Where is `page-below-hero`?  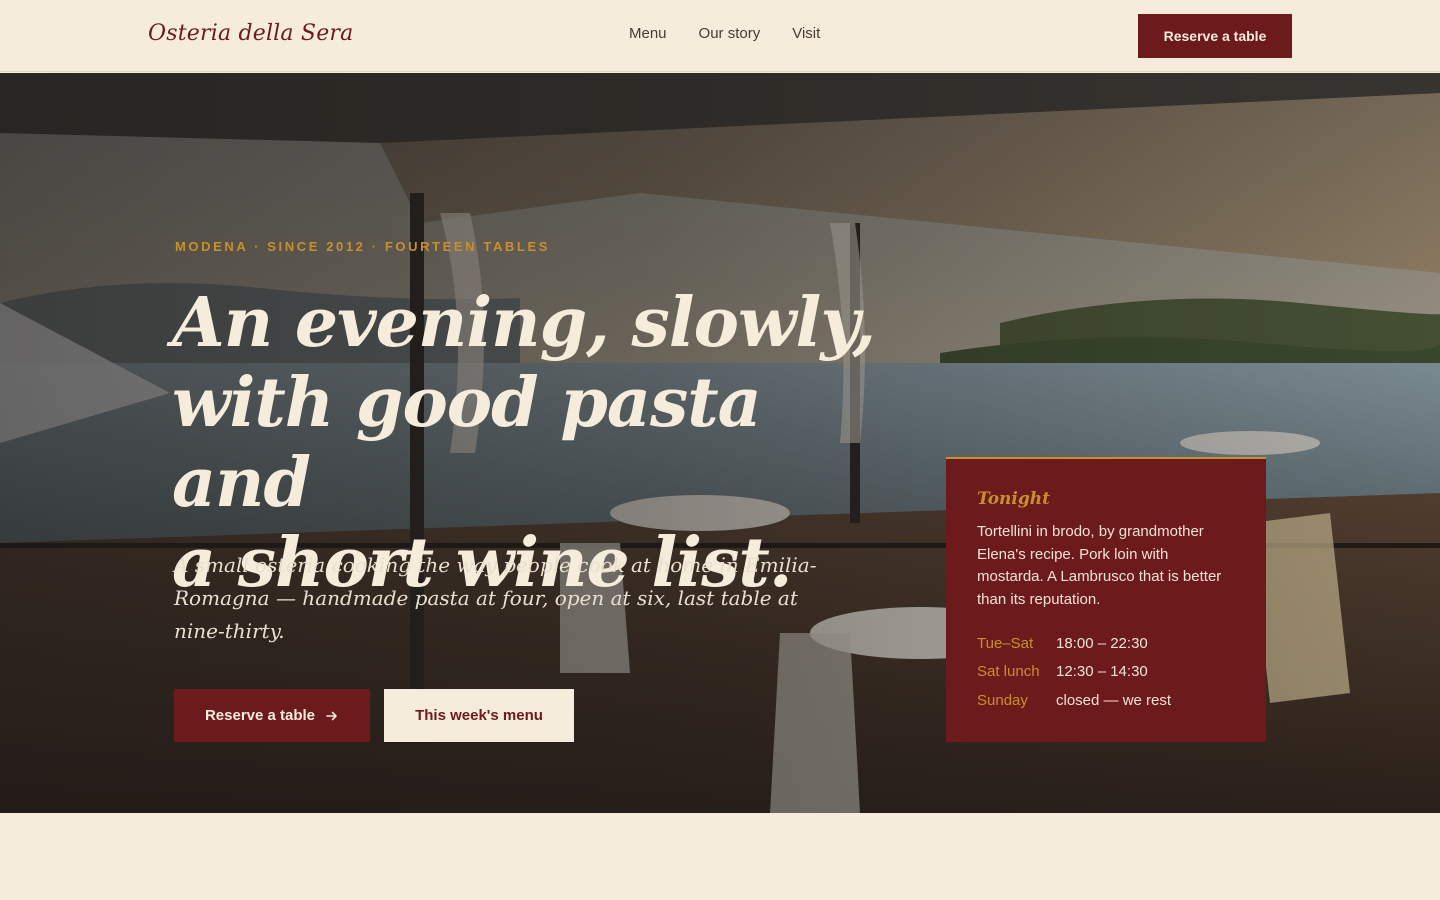
page-below-hero is located at coordinates (720, 856).